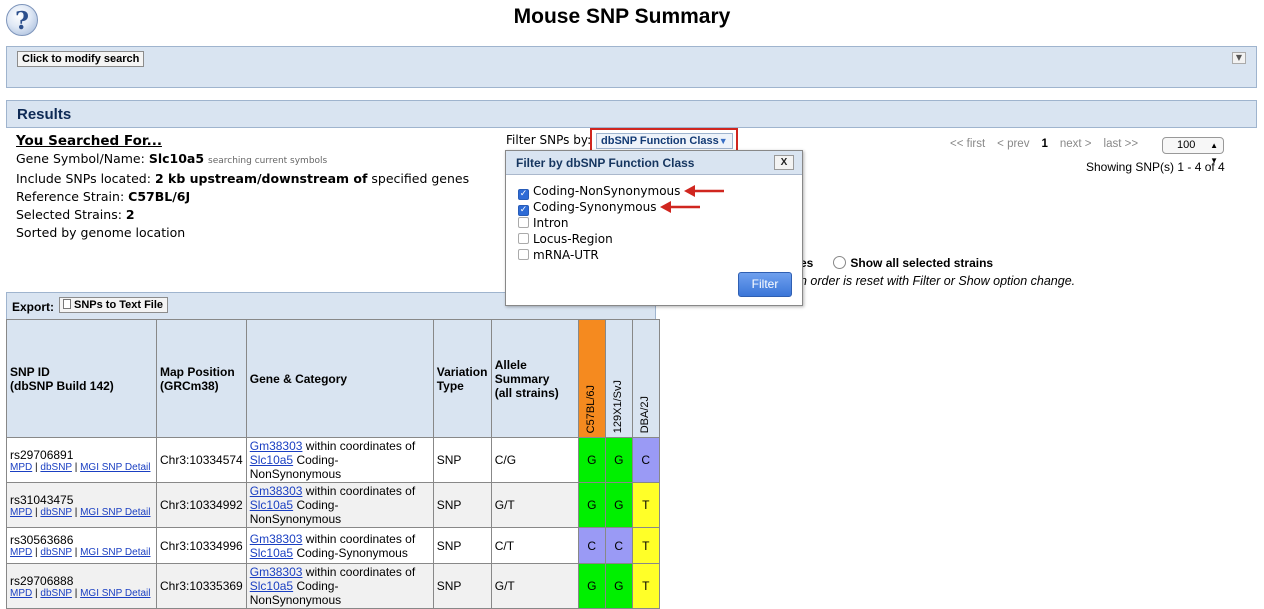 The width and height of the screenshot is (1264, 609). What do you see at coordinates (103, 196) in the screenshot?
I see `reference-strain-line: Reference Strain: C57BL/6J` at bounding box center [103, 196].